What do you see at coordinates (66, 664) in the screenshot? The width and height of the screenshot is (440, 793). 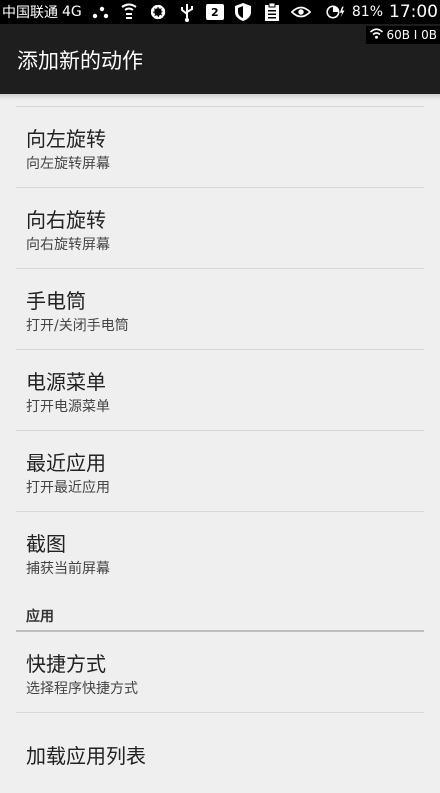 I see `app-item-title: 快捷方式` at bounding box center [66, 664].